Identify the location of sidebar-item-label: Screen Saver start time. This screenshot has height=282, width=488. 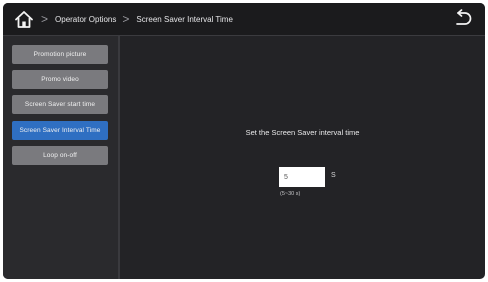
(60, 104).